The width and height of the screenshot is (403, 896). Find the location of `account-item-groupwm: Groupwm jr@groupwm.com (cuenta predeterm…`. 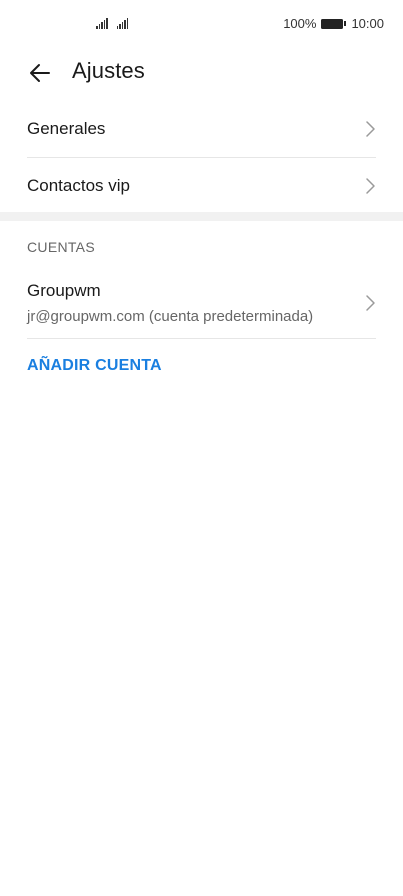

account-item-groupwm: Groupwm jr@groupwm.com (cuenta predeterm… is located at coordinates (201, 303).